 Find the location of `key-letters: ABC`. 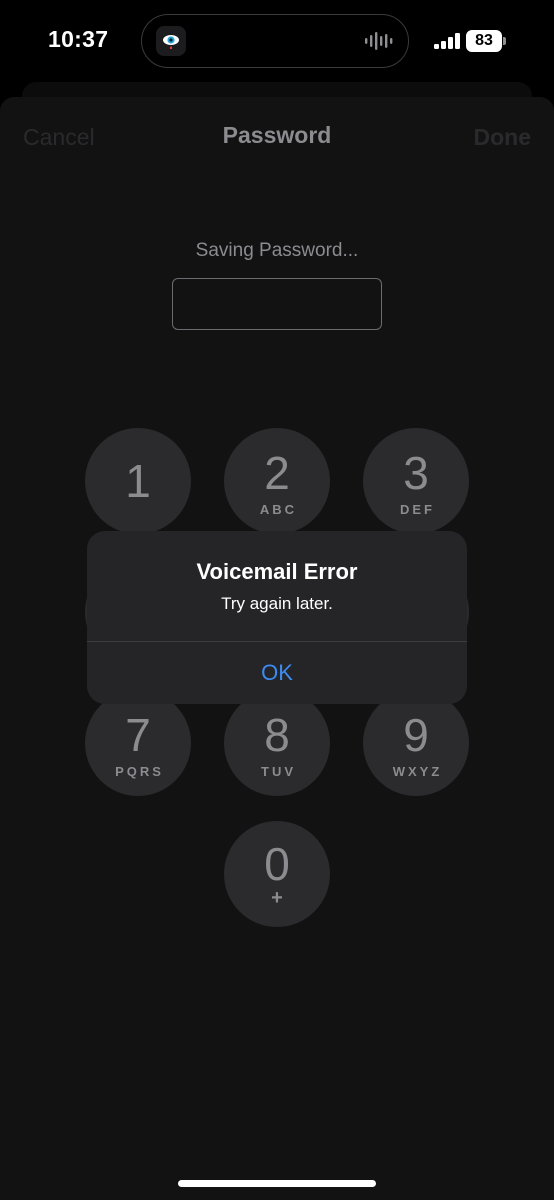

key-letters: ABC is located at coordinates (278, 509).